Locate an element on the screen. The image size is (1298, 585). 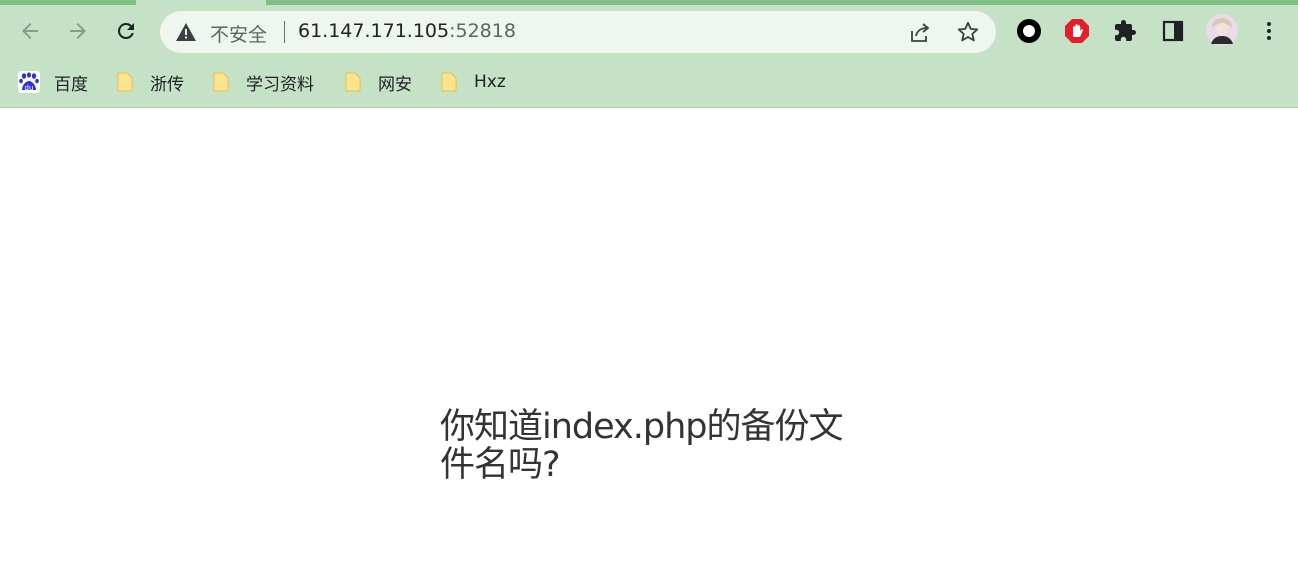
baidu-icon: du is located at coordinates (29, 82).